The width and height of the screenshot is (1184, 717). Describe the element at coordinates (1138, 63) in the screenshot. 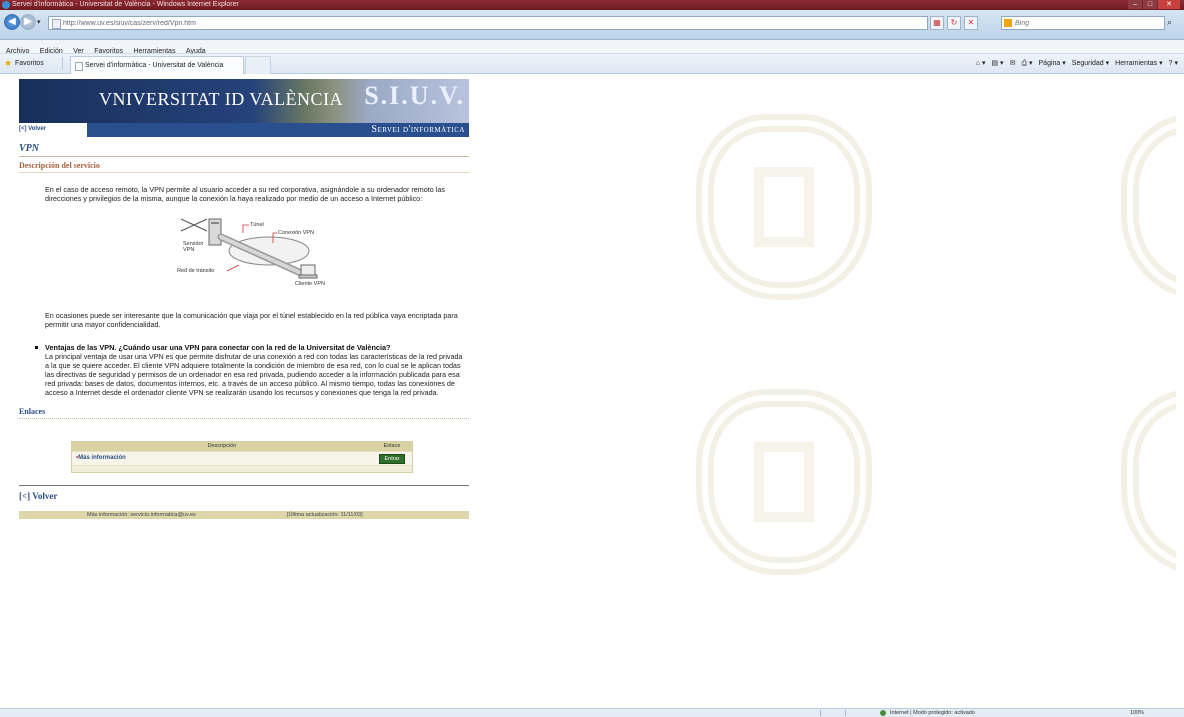

I see `tools-menu: Herramientas ▾` at that location.